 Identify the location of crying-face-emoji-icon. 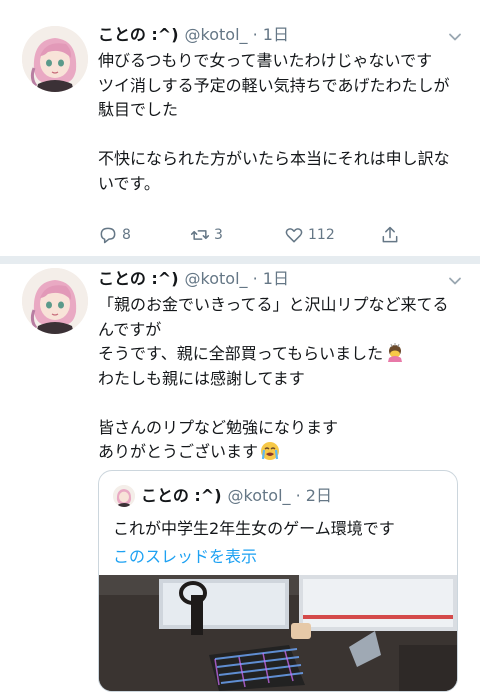
(270, 451).